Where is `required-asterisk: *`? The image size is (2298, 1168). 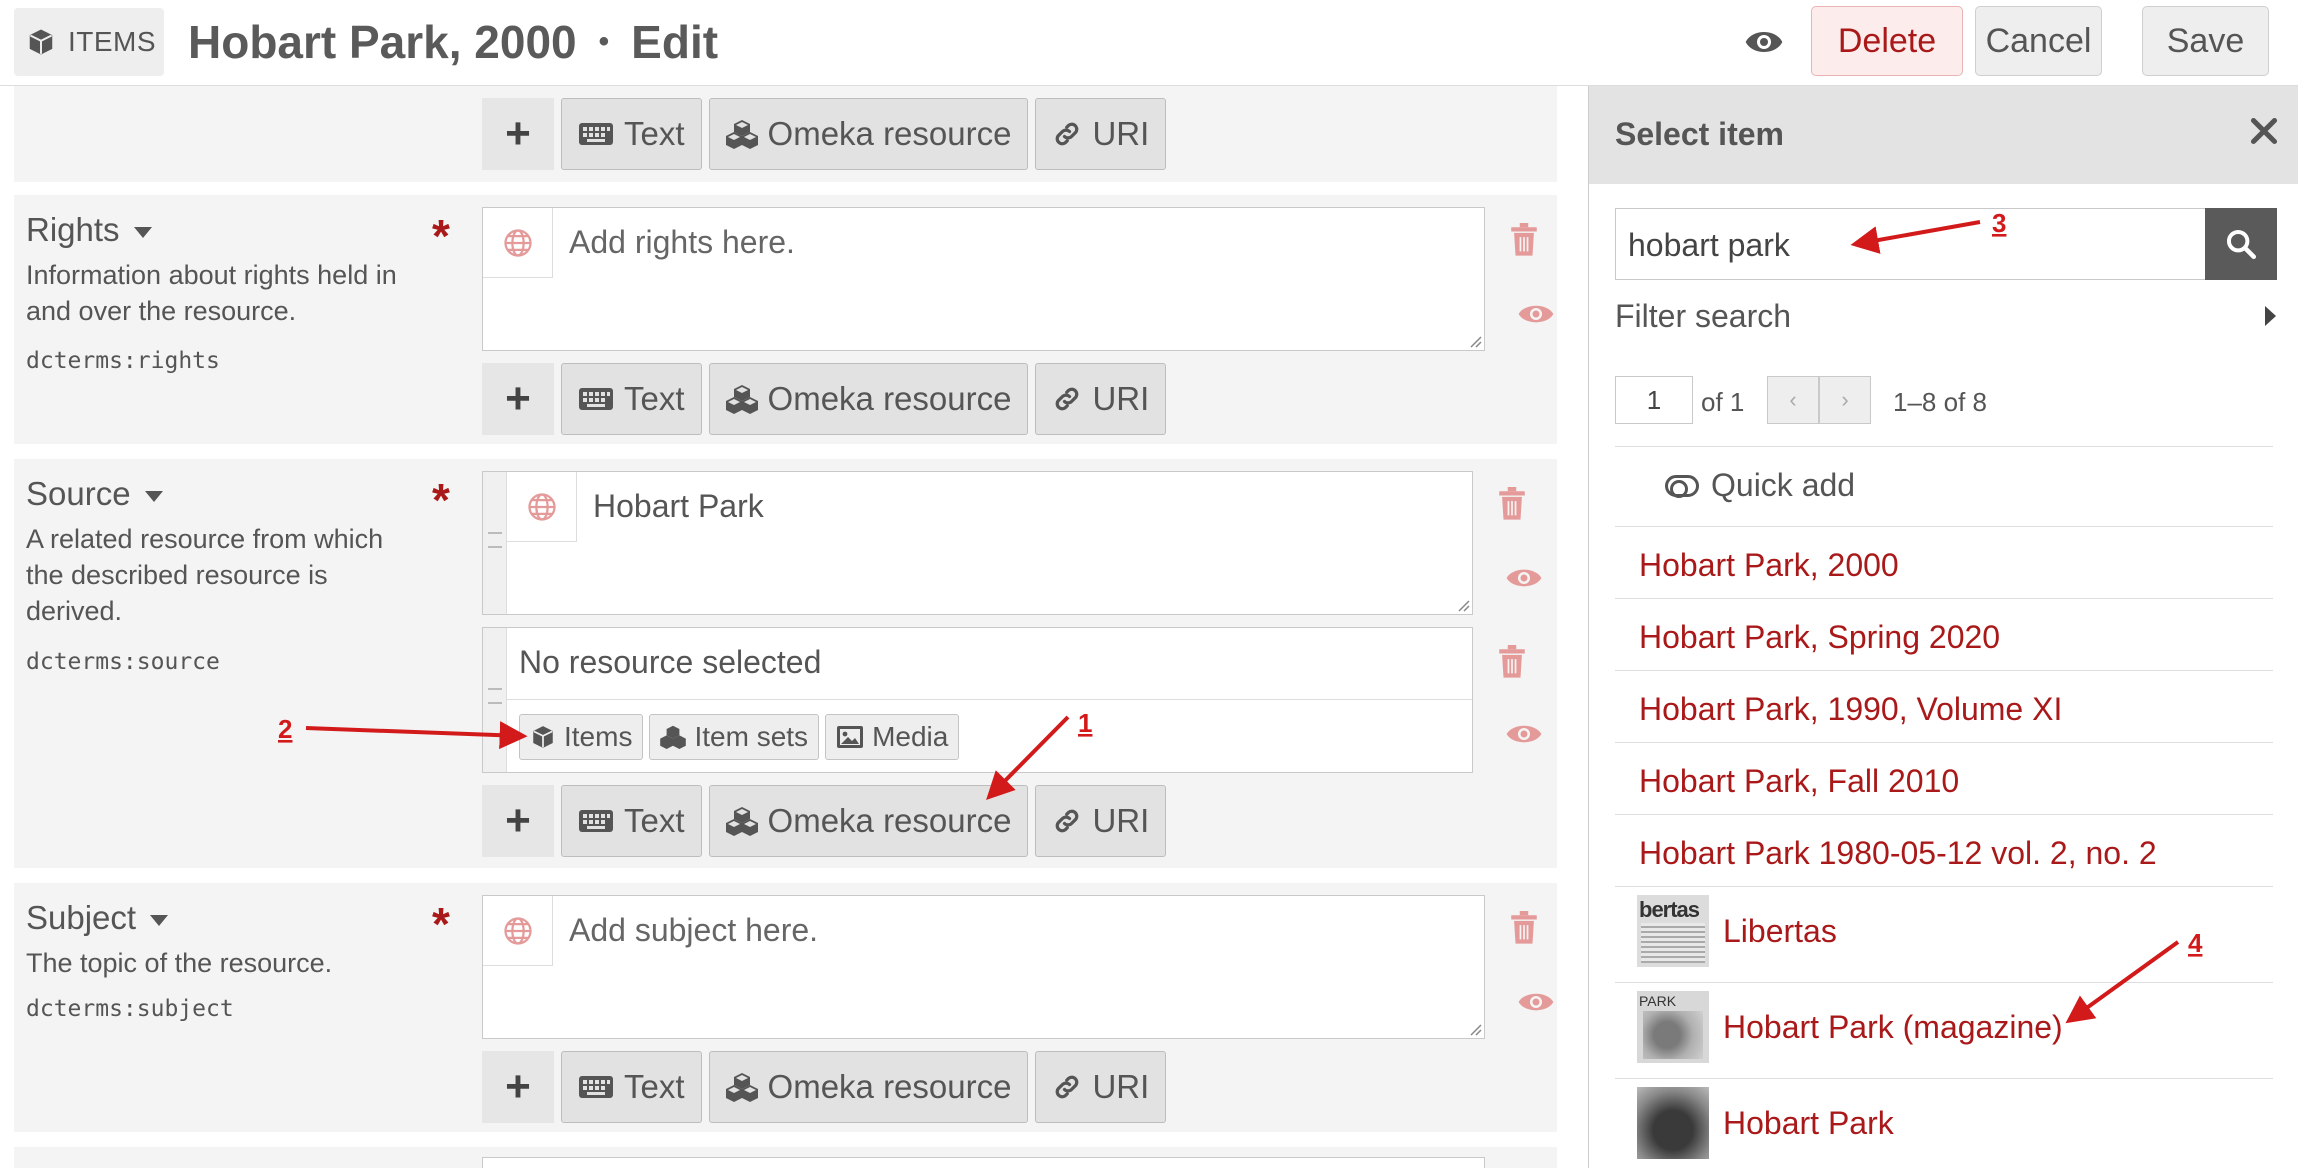
required-asterisk: * is located at coordinates (441, 236).